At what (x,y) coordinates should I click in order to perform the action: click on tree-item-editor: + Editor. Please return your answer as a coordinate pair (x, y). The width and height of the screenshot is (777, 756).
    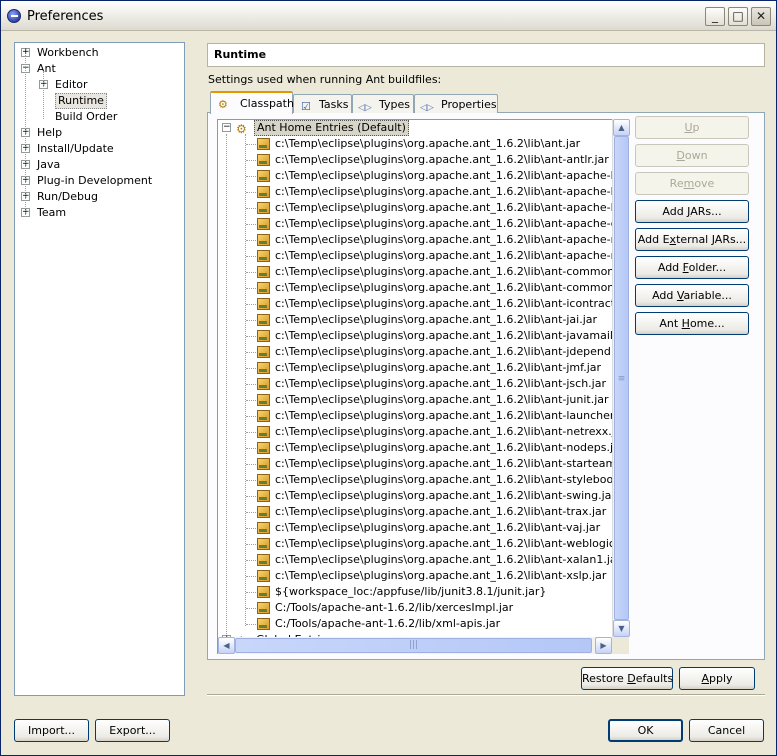
    Looking at the image, I should click on (99, 85).